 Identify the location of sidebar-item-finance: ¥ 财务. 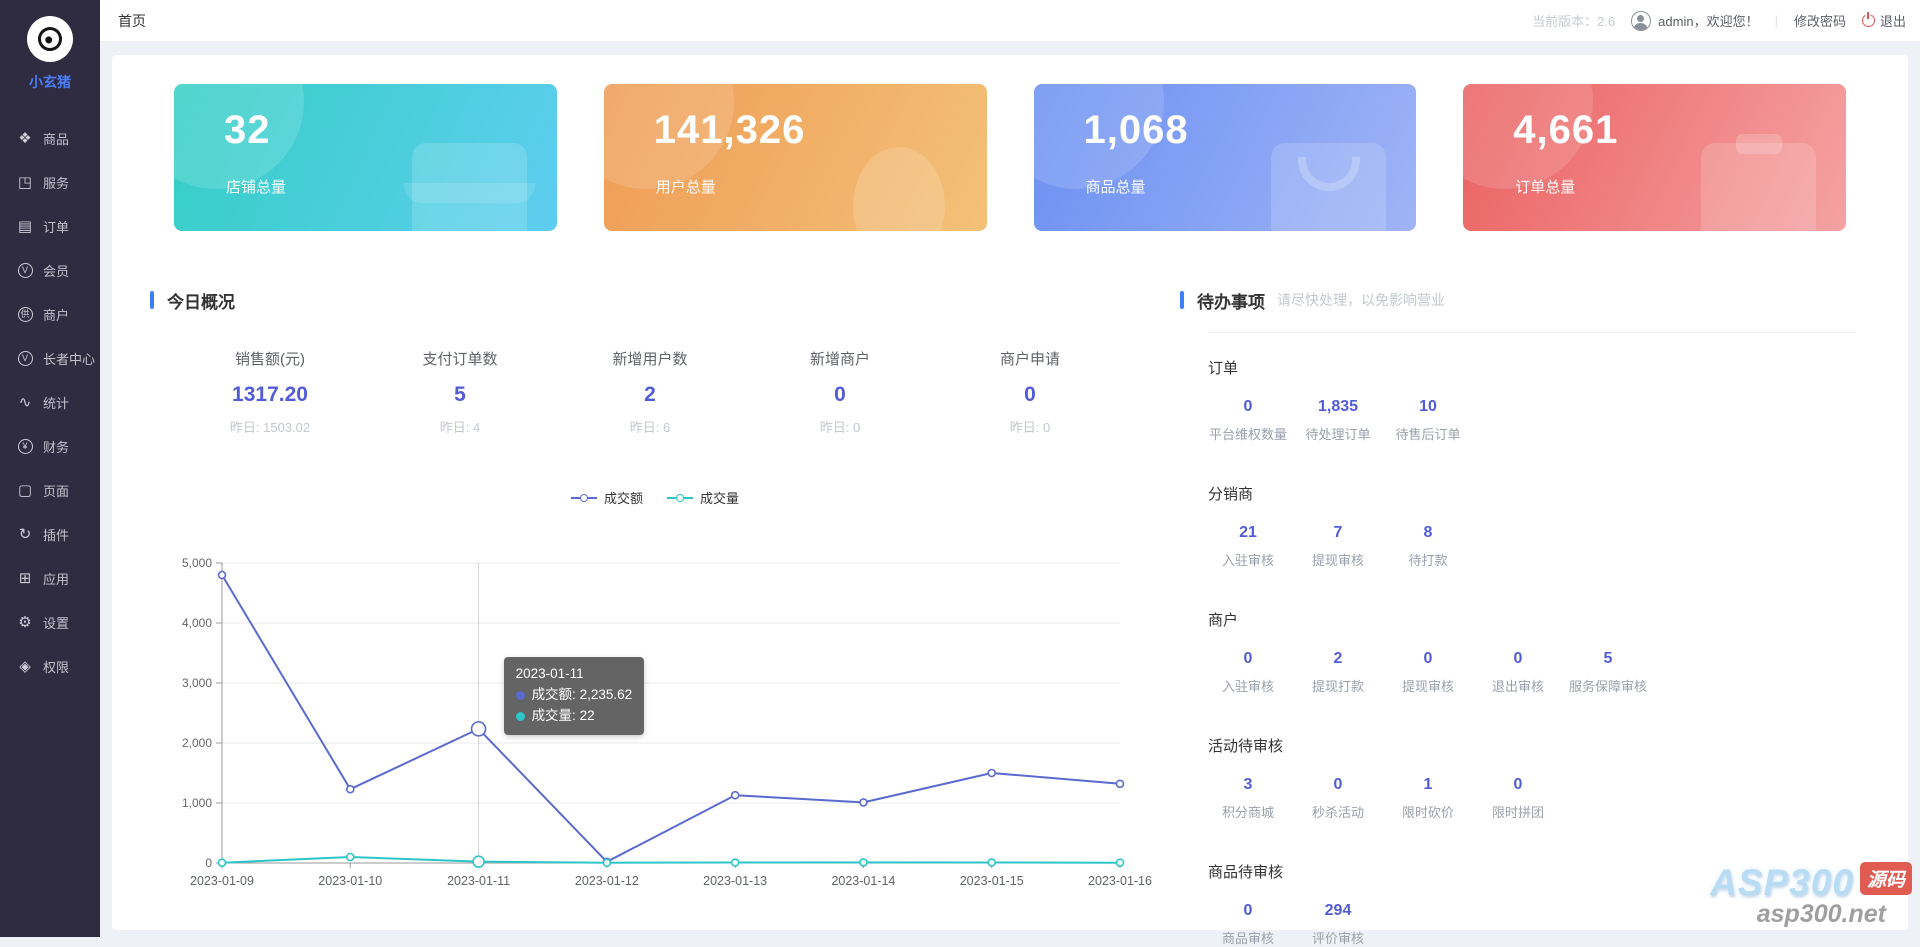
(50, 446).